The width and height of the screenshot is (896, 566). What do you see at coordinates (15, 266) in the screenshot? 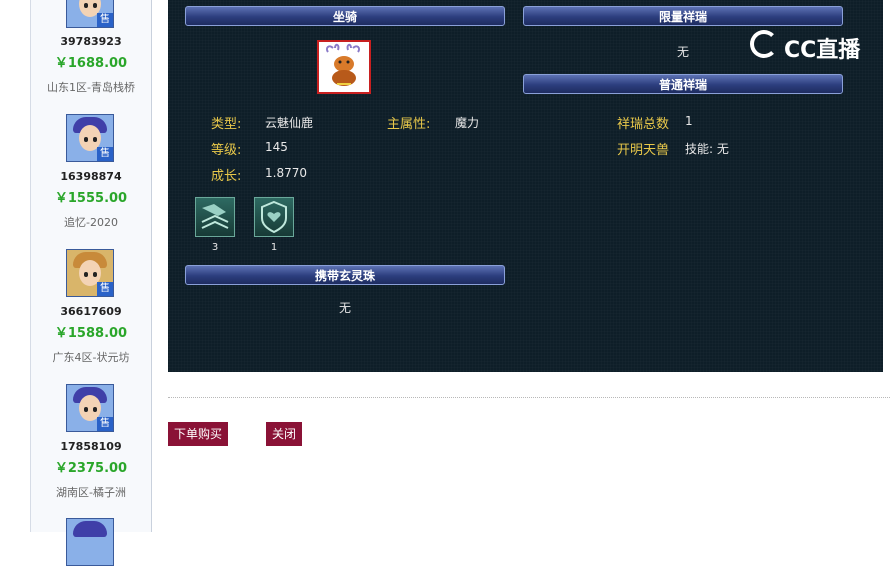
I see `left-margin` at bounding box center [15, 266].